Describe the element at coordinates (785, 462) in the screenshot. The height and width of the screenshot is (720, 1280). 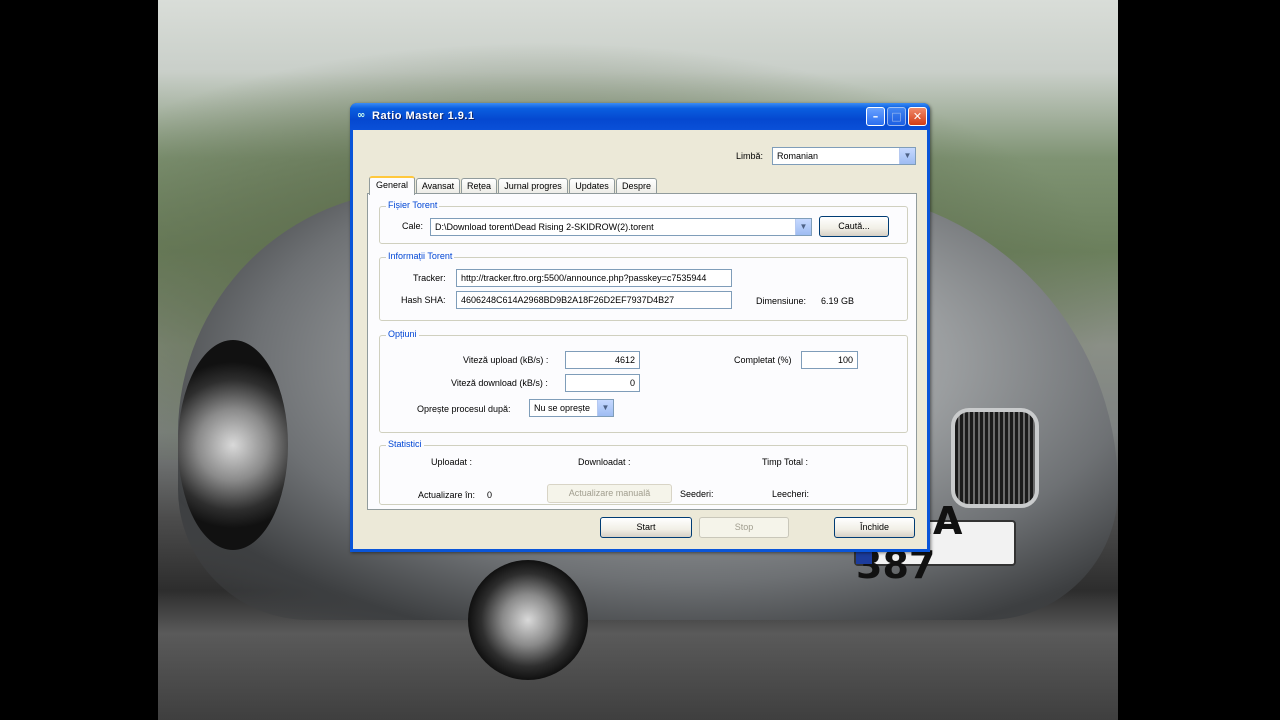
I see `total-time-label: Timp Total :` at that location.